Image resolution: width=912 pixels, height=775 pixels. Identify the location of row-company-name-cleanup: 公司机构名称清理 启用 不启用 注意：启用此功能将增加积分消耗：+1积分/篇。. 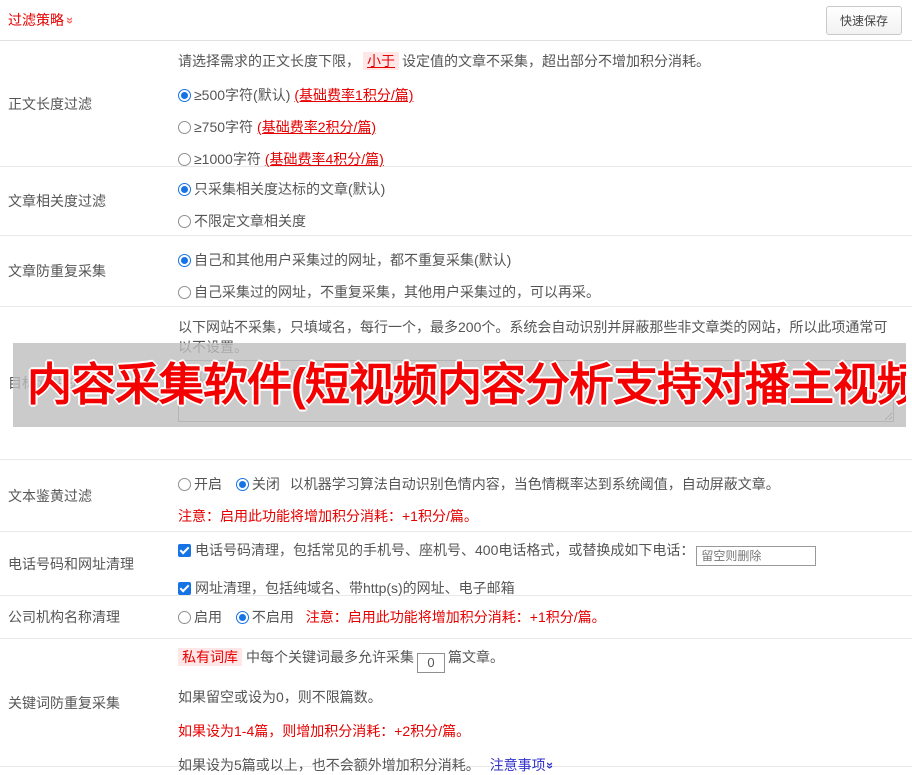
(456, 617).